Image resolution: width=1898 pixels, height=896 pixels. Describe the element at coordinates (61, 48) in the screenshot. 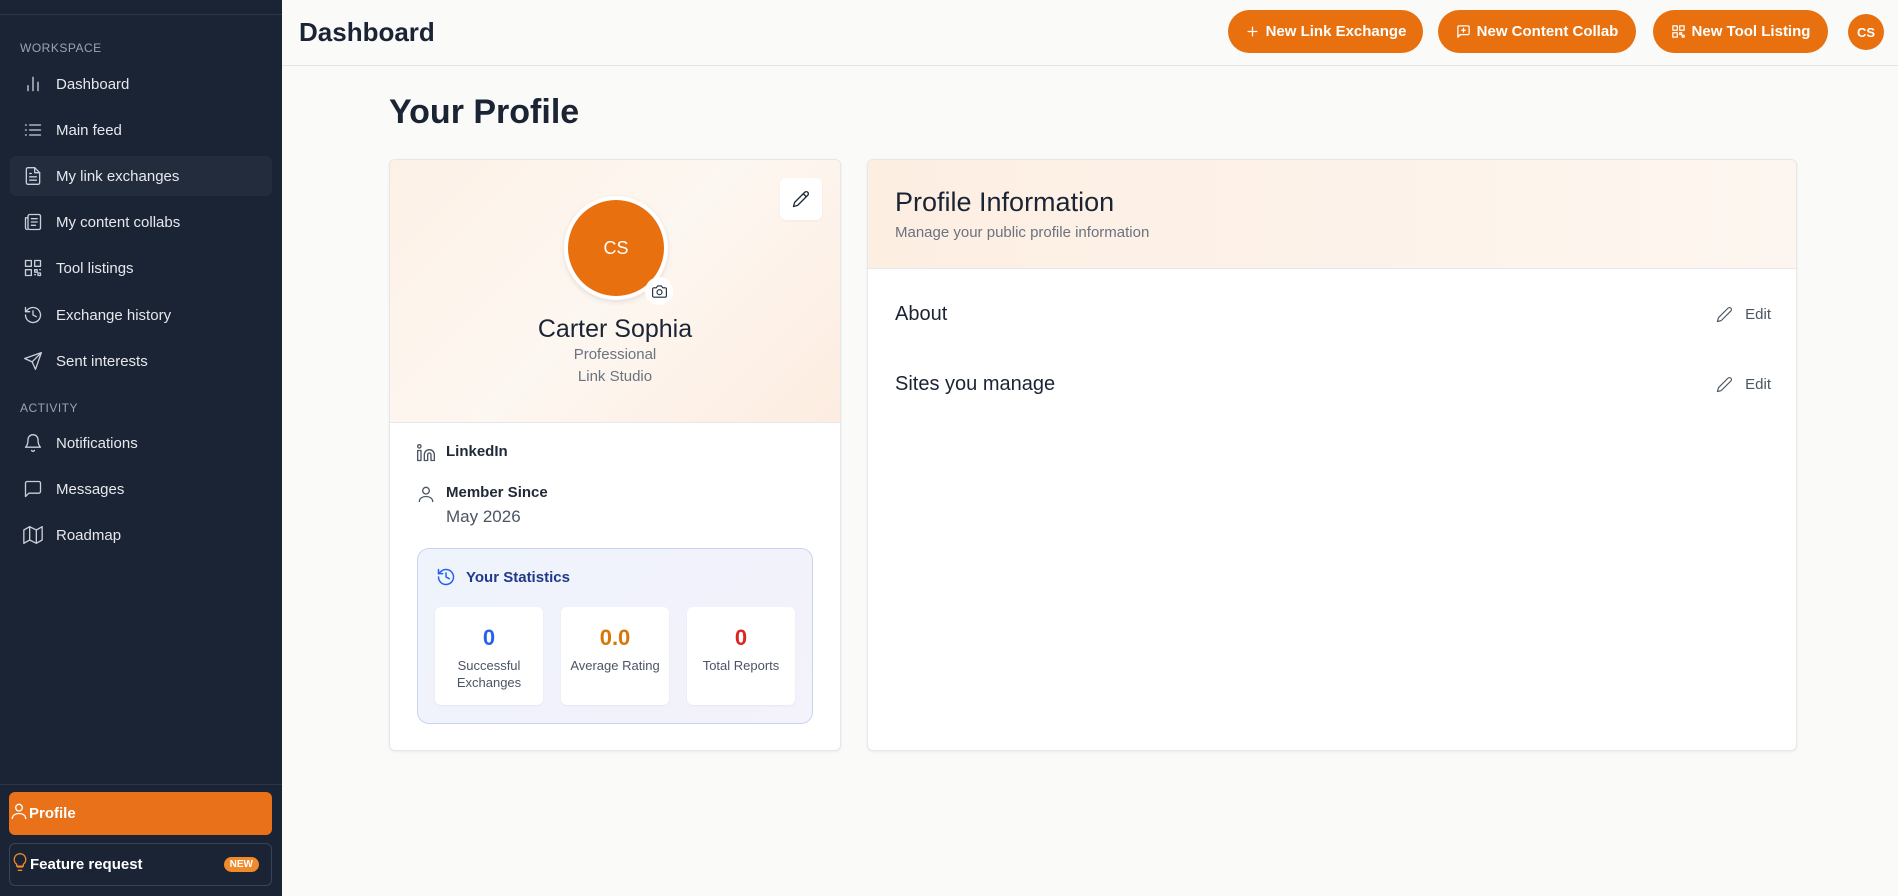

I see `section-label-workspace: WORKSPACE` at that location.